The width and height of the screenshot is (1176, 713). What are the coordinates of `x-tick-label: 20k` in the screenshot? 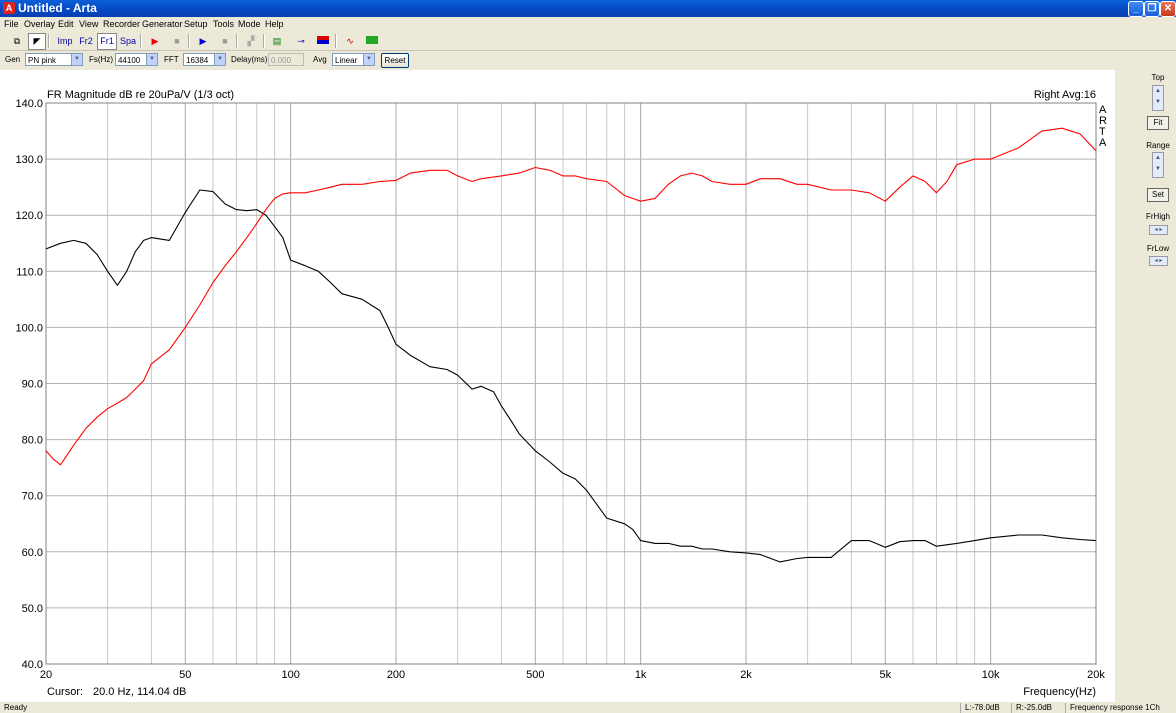 It's located at (1096, 675).